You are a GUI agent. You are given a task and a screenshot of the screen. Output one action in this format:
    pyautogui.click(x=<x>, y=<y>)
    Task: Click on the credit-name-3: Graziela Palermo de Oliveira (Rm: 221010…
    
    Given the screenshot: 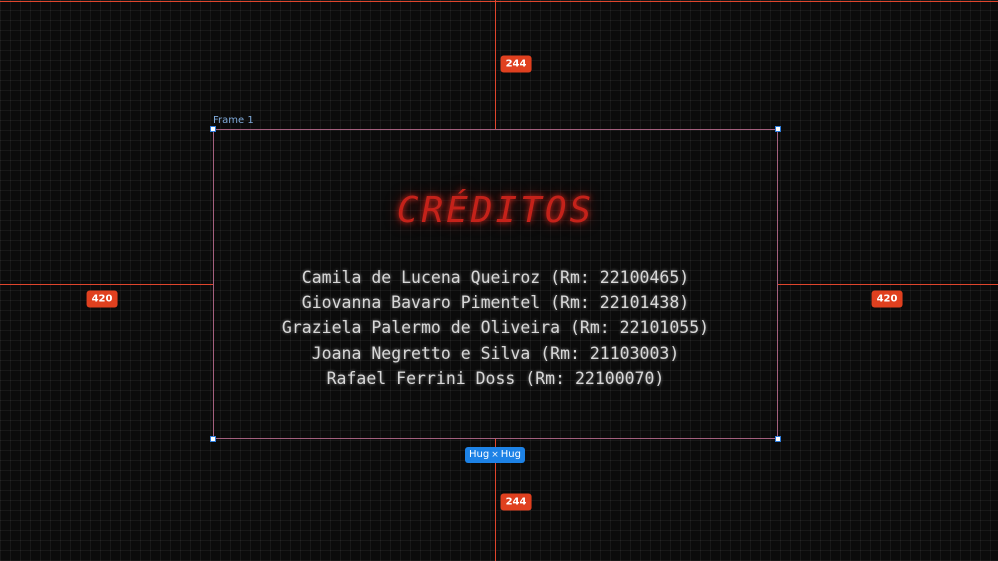 What is the action you would take?
    pyautogui.click(x=495, y=328)
    